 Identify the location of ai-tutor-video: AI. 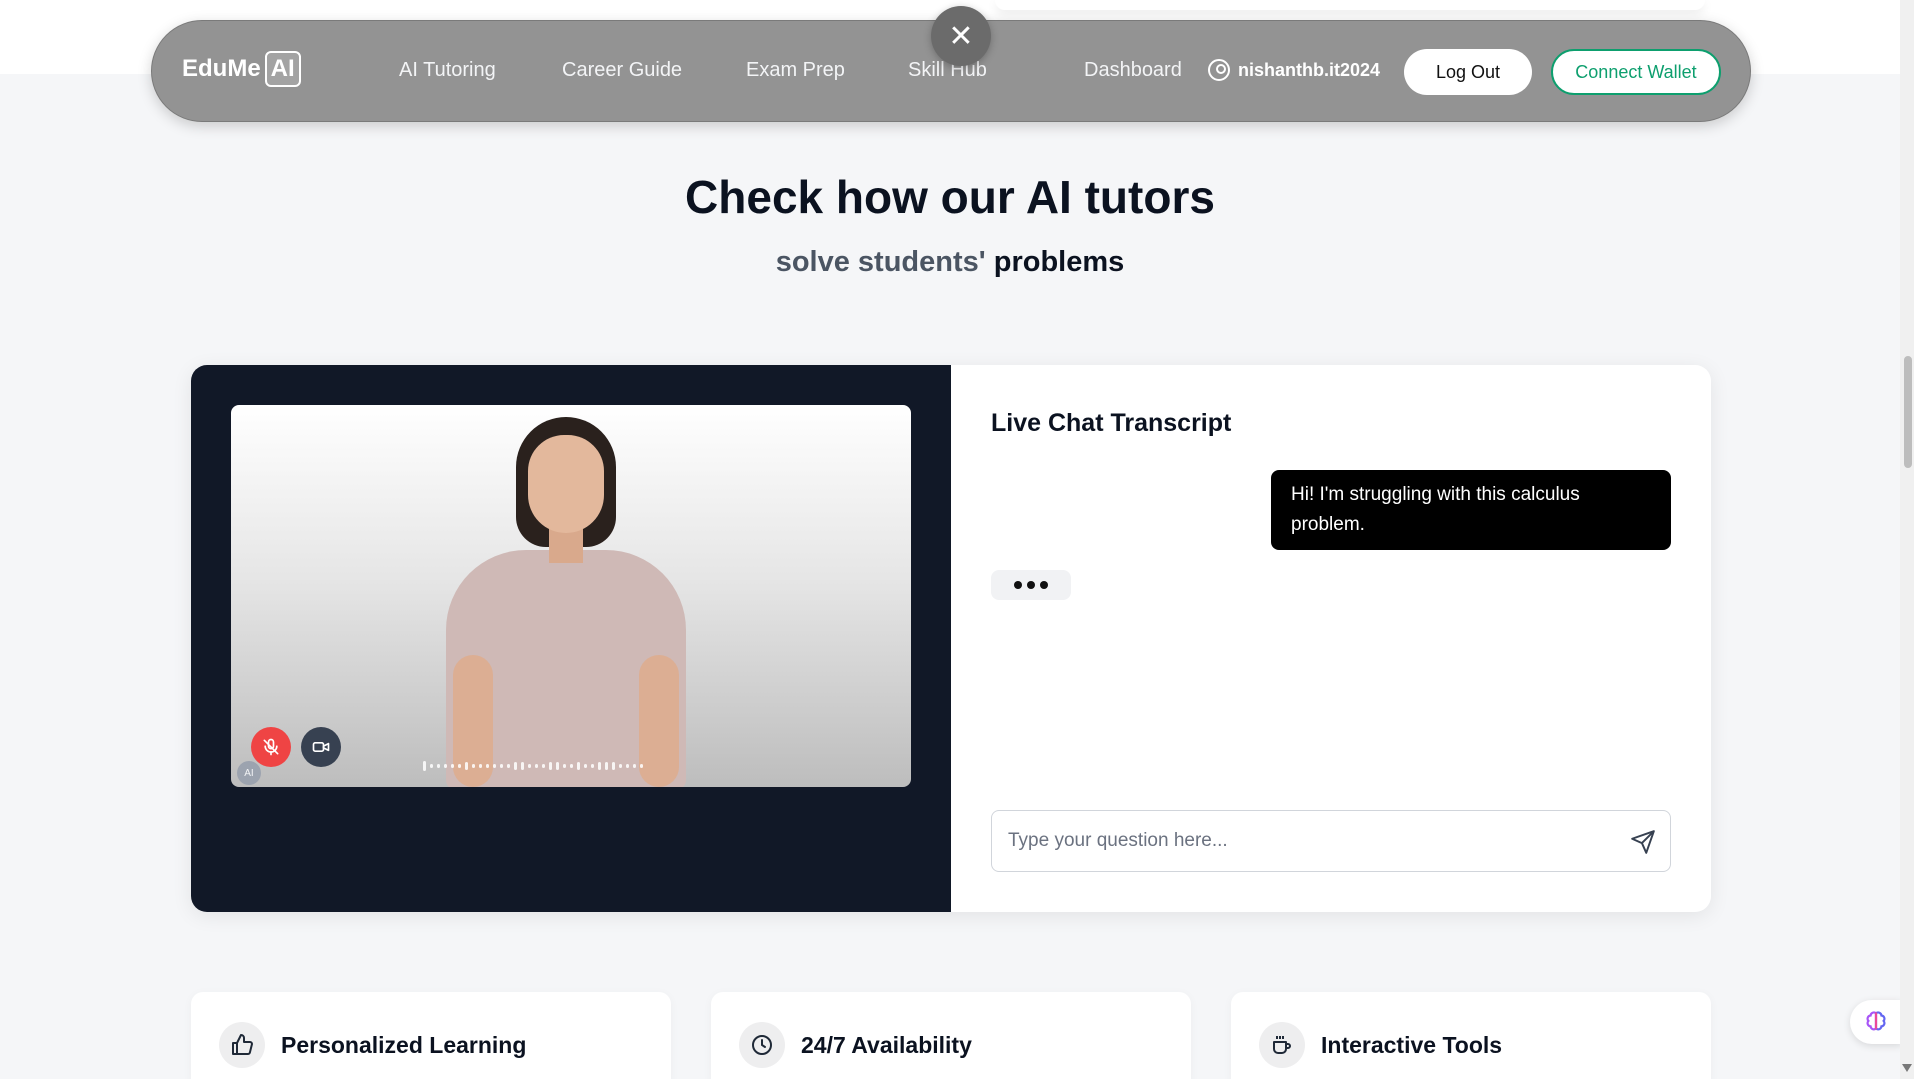
(571, 596).